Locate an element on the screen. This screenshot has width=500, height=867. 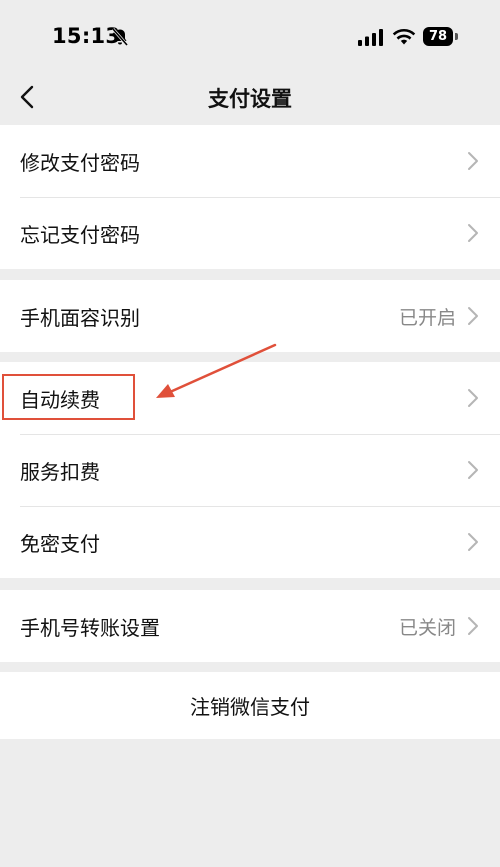
row-face-recognition: 手机面容识别 已开启 is located at coordinates (250, 316).